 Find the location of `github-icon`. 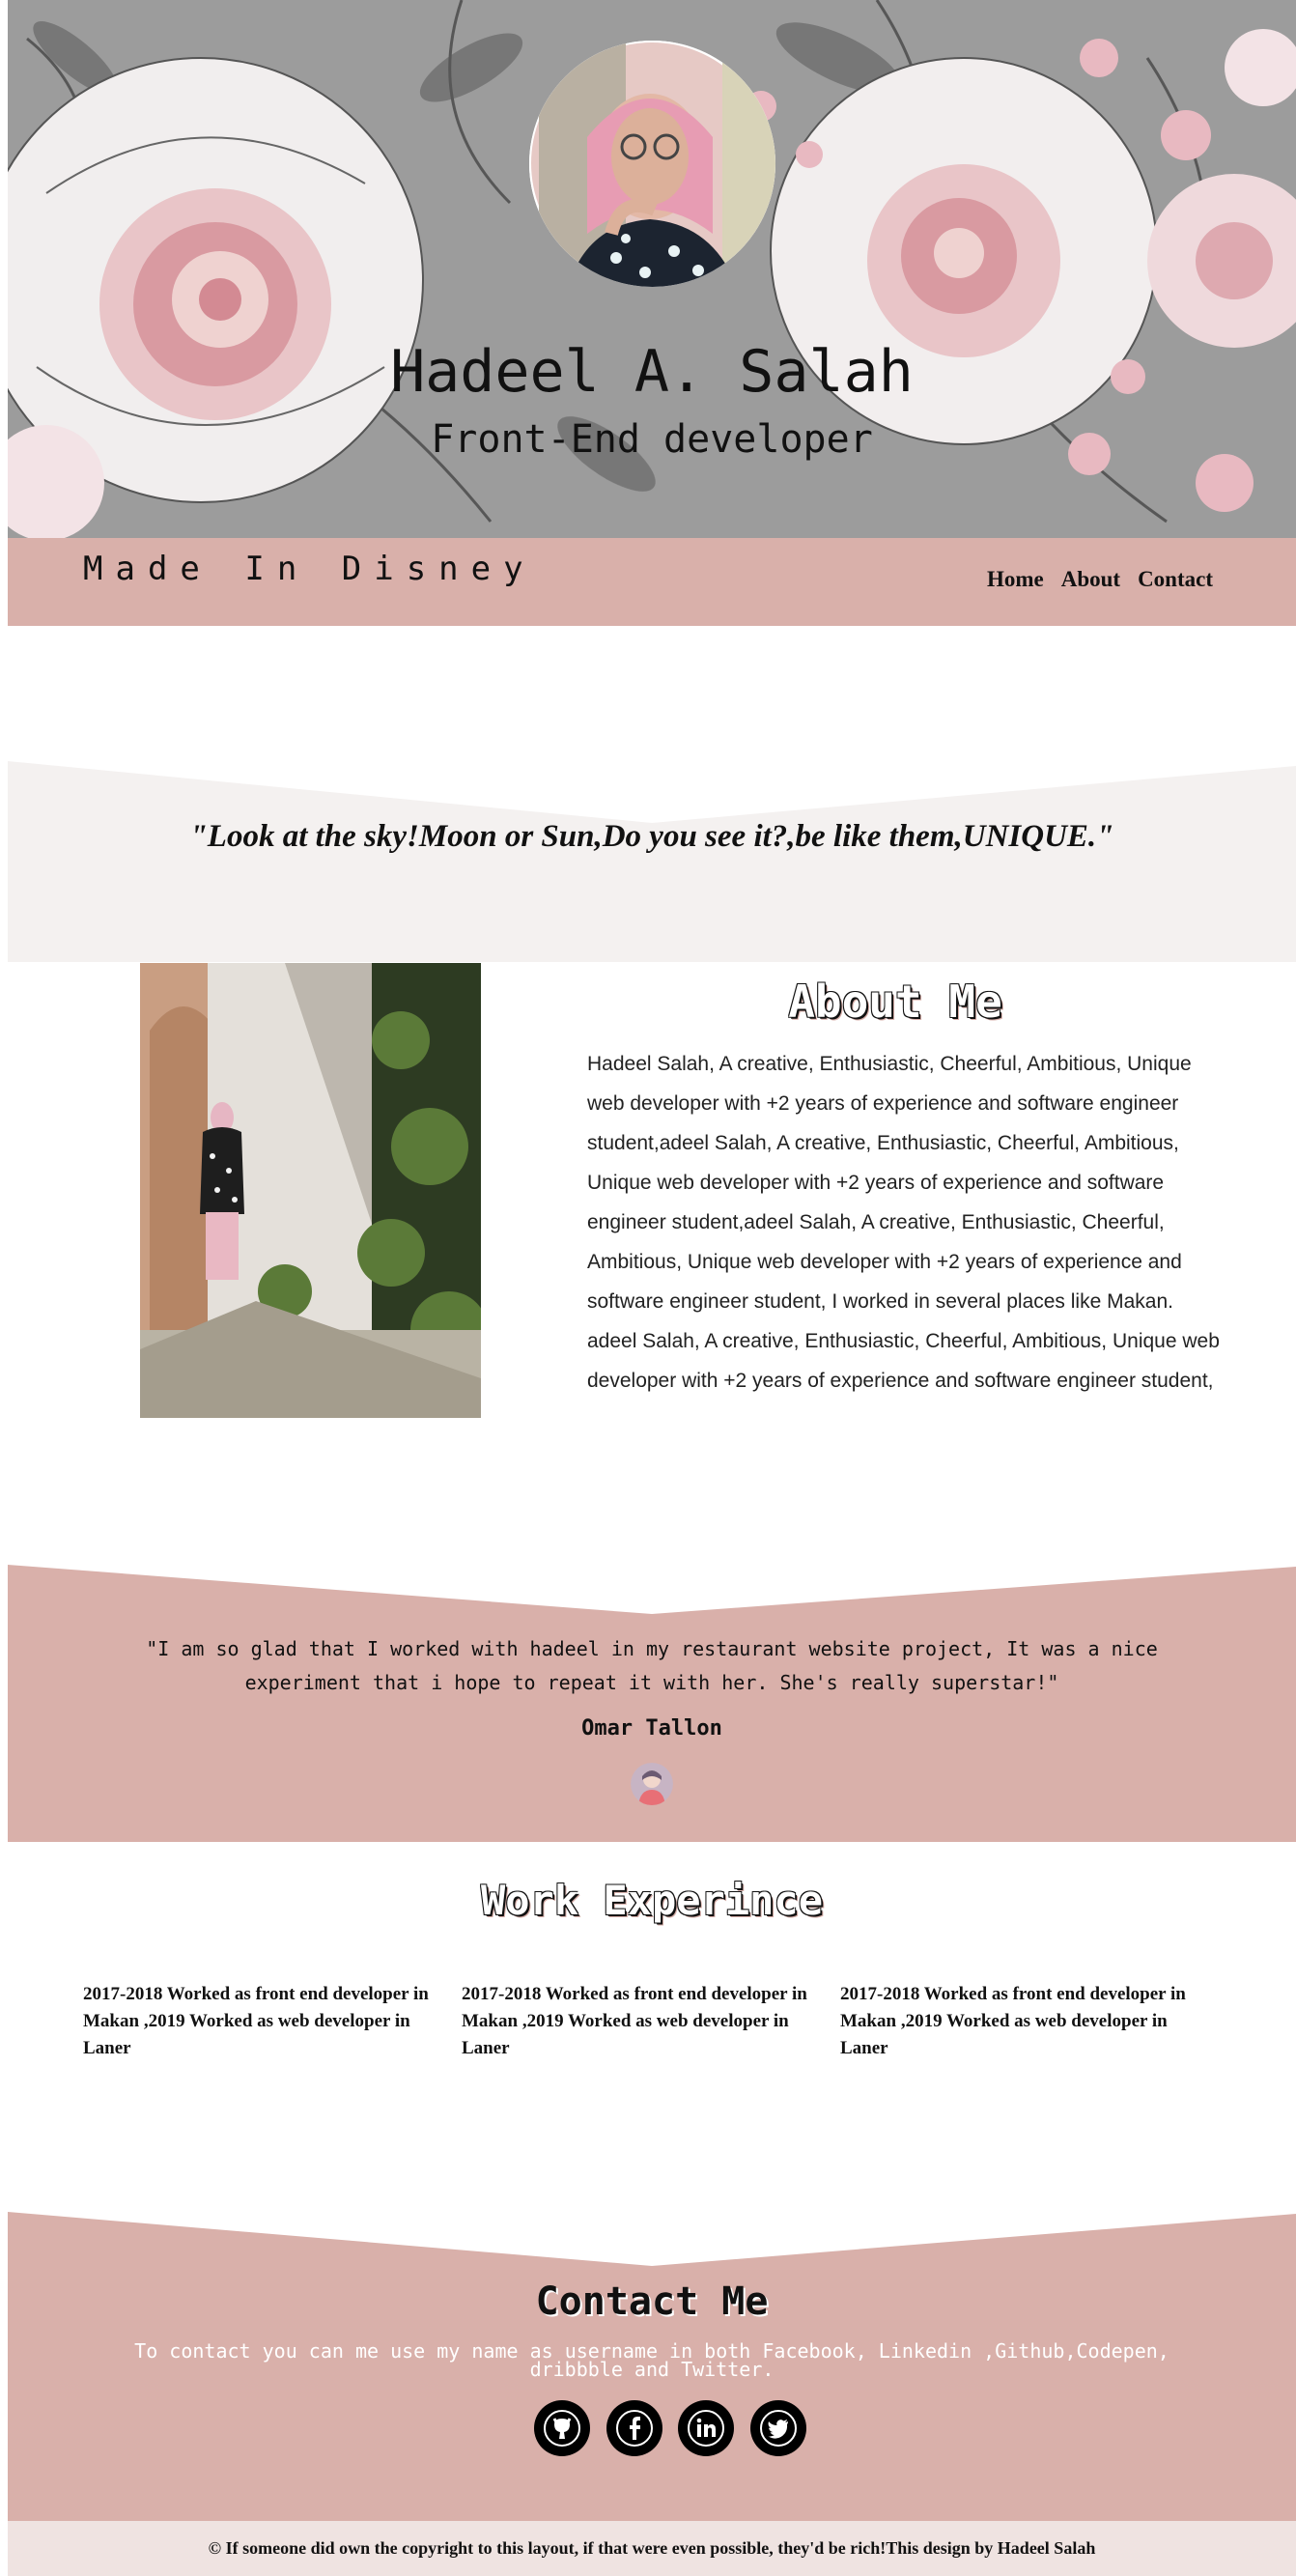

github-icon is located at coordinates (562, 2428).